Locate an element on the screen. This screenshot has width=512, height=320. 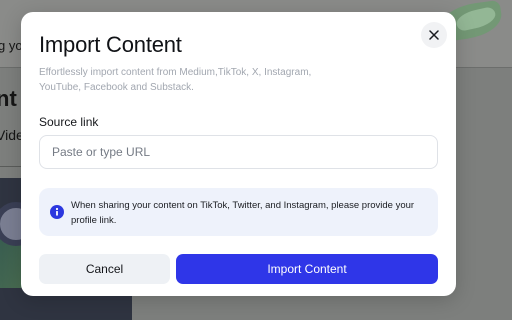
source-link-label: Source link is located at coordinates (69, 122).